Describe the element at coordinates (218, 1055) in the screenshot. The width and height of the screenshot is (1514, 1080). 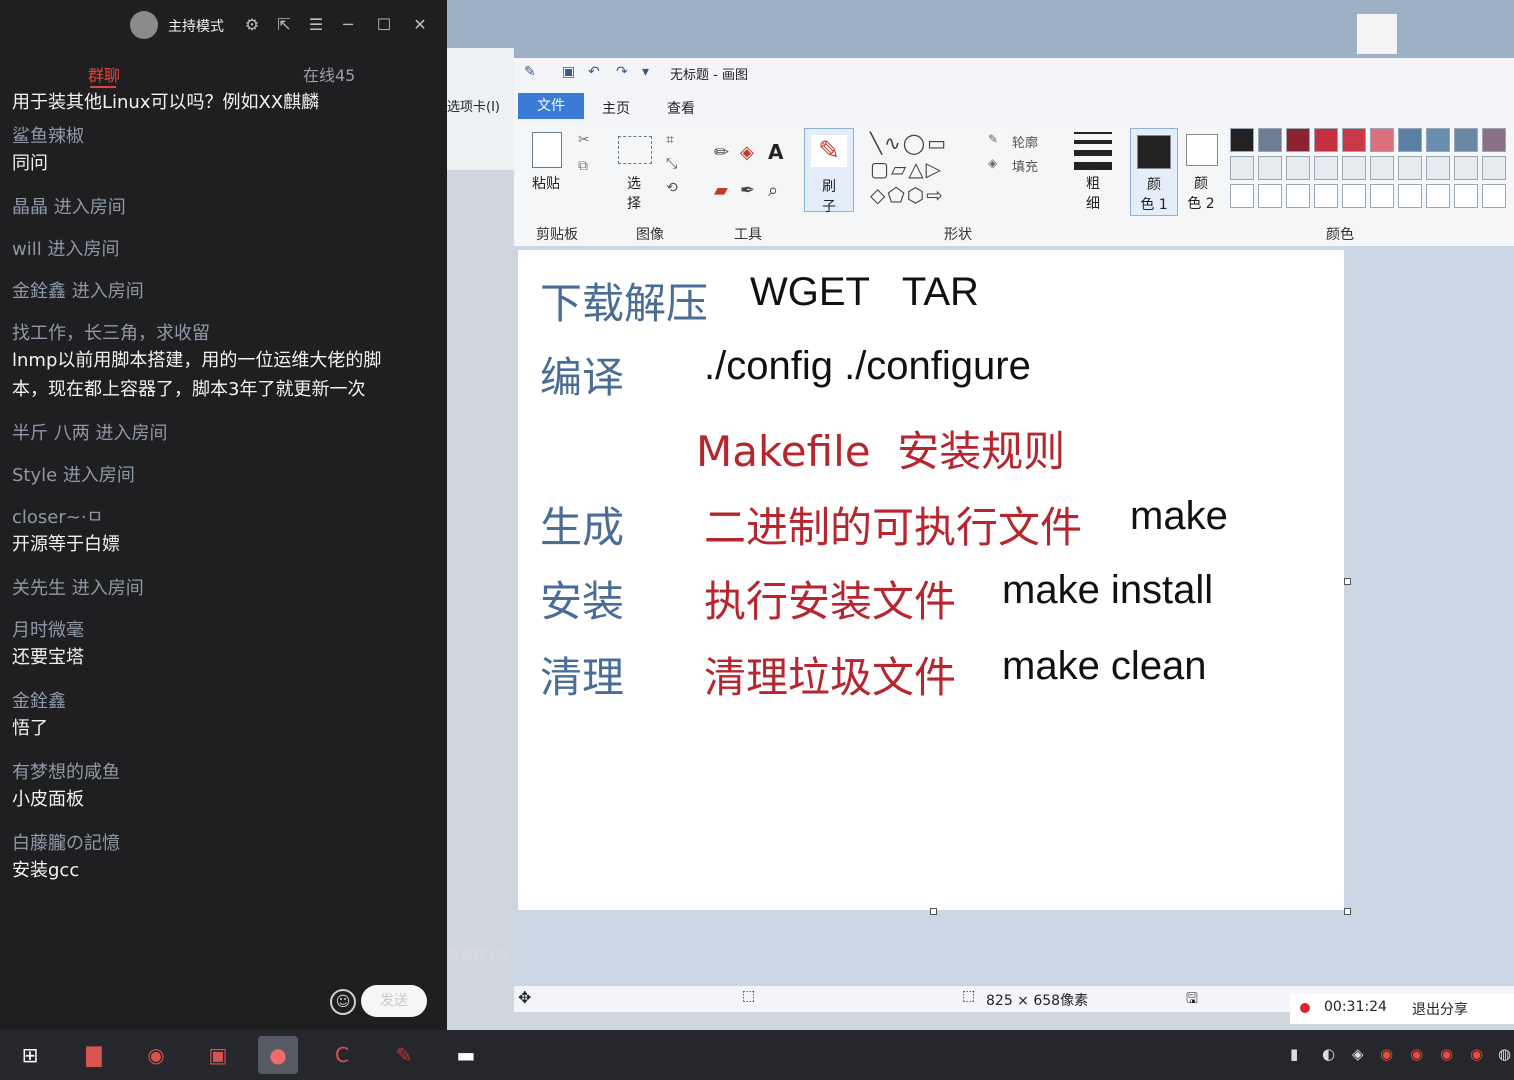
I see `app-icon: ▣` at that location.